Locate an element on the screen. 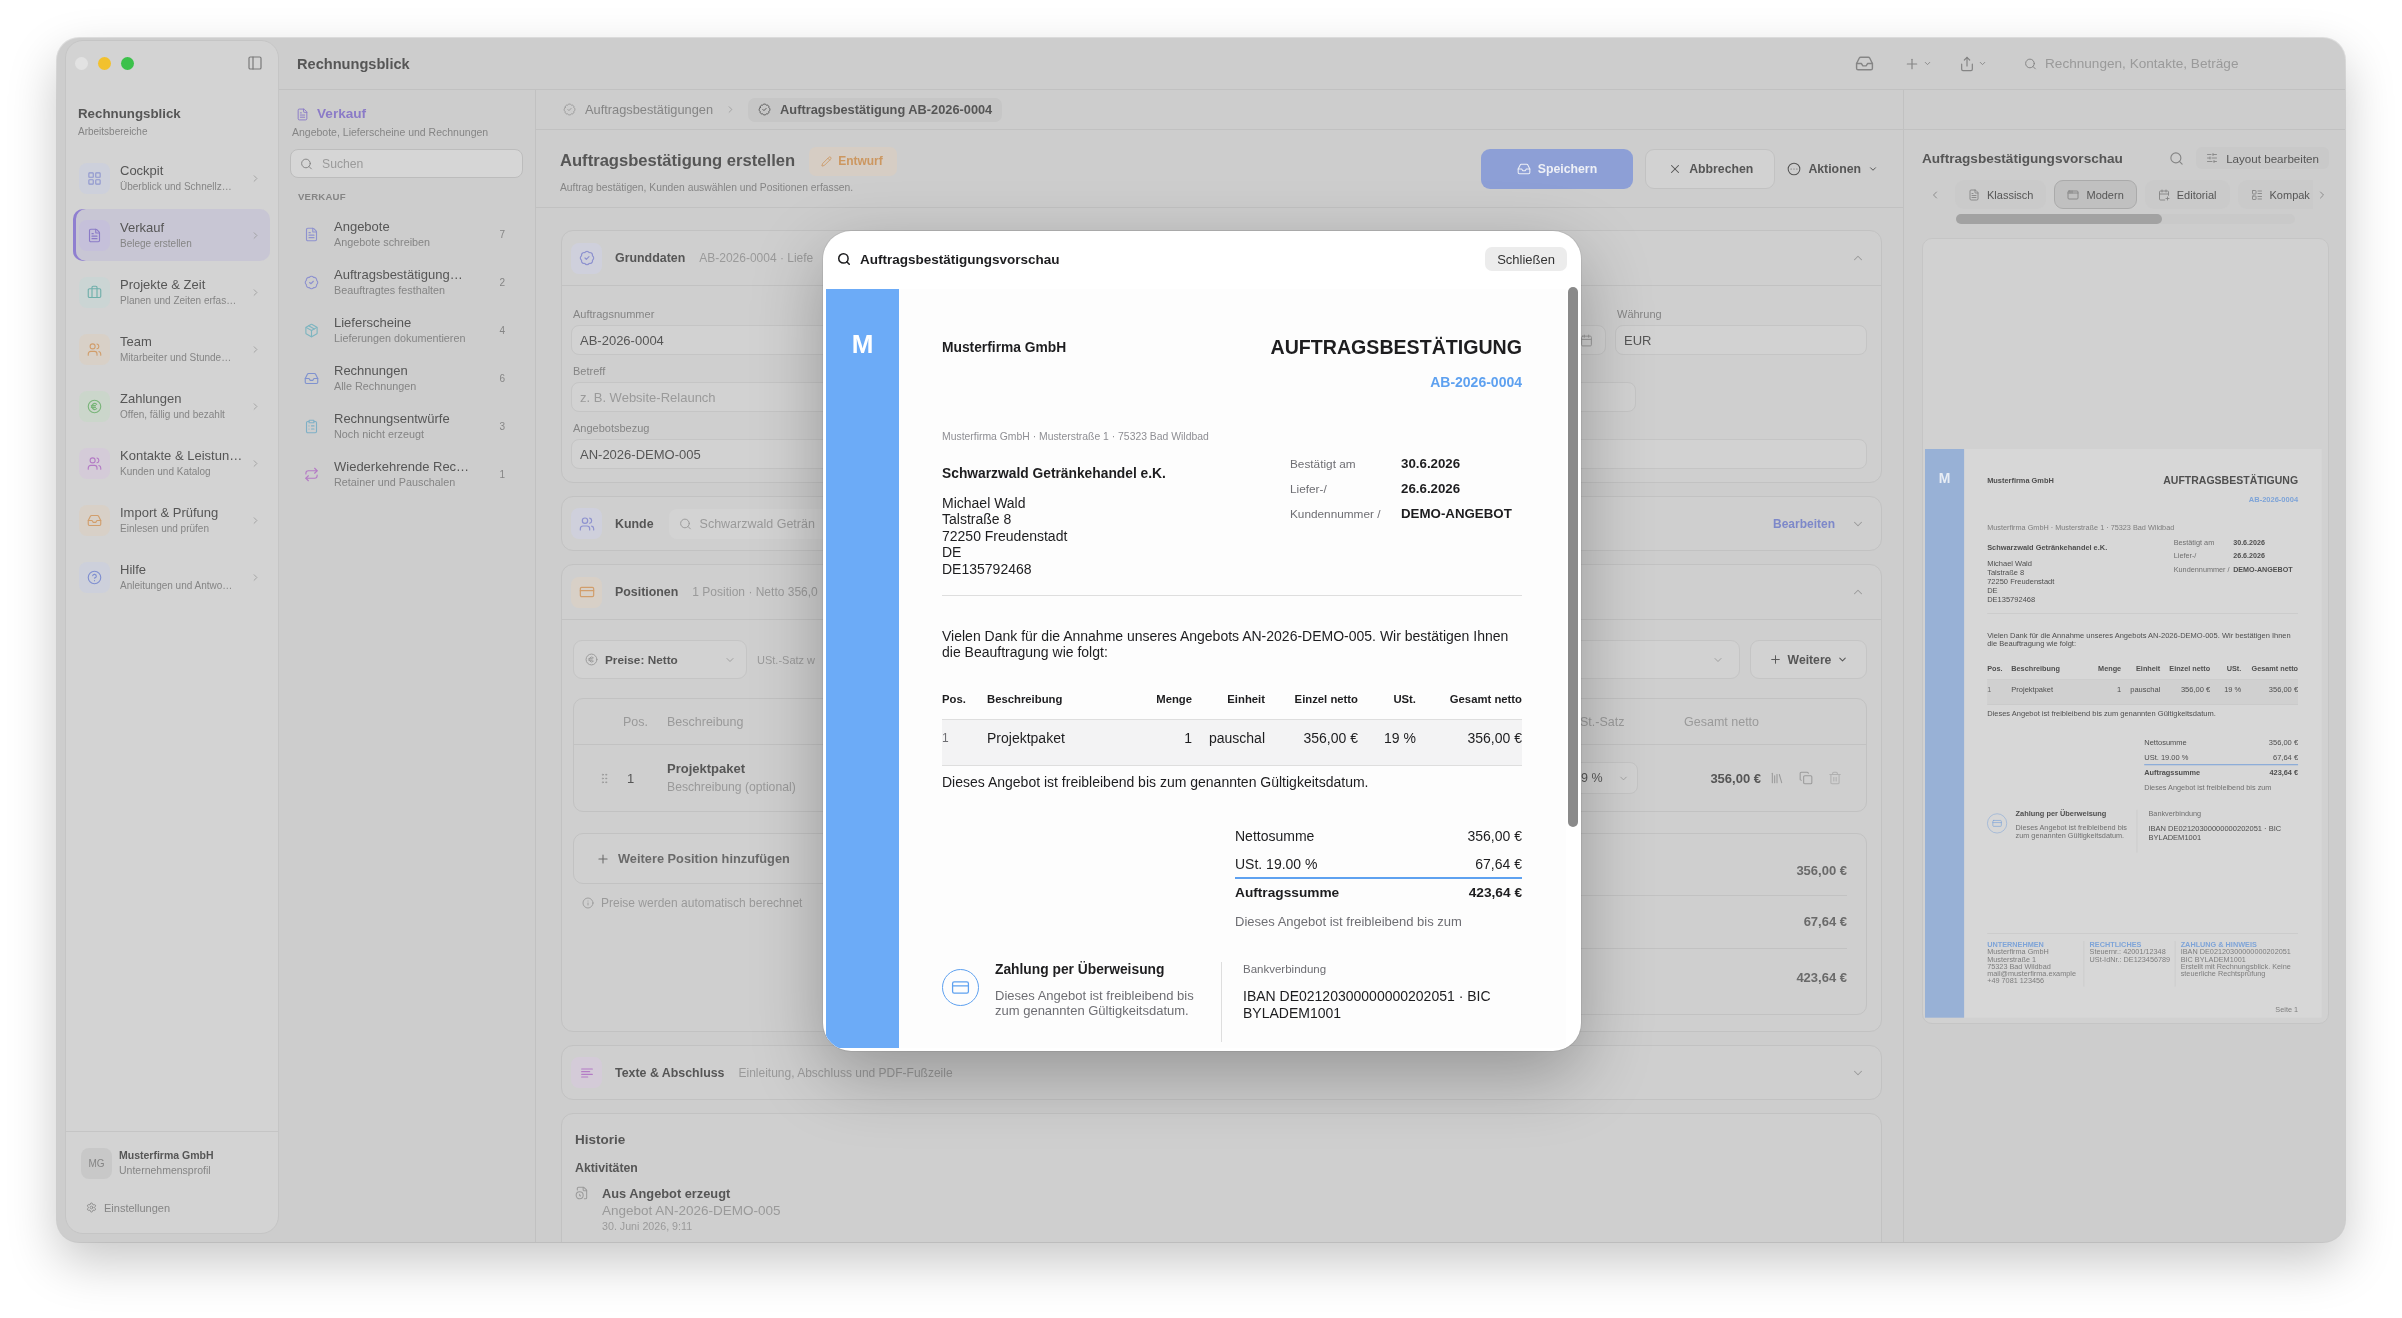 The width and height of the screenshot is (2402, 1318). position-number: 1 is located at coordinates (631, 778).